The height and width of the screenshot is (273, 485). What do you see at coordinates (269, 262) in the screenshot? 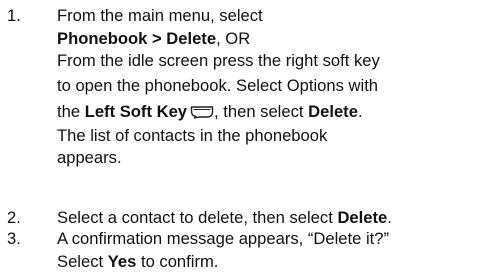
I see `step-line: Select Yes to confirm.` at bounding box center [269, 262].